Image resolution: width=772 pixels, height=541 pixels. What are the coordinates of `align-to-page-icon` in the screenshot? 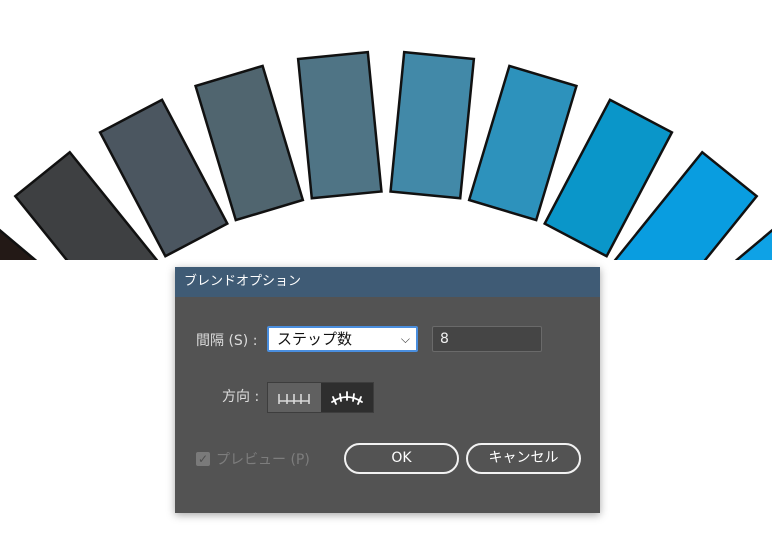 It's located at (294, 398).